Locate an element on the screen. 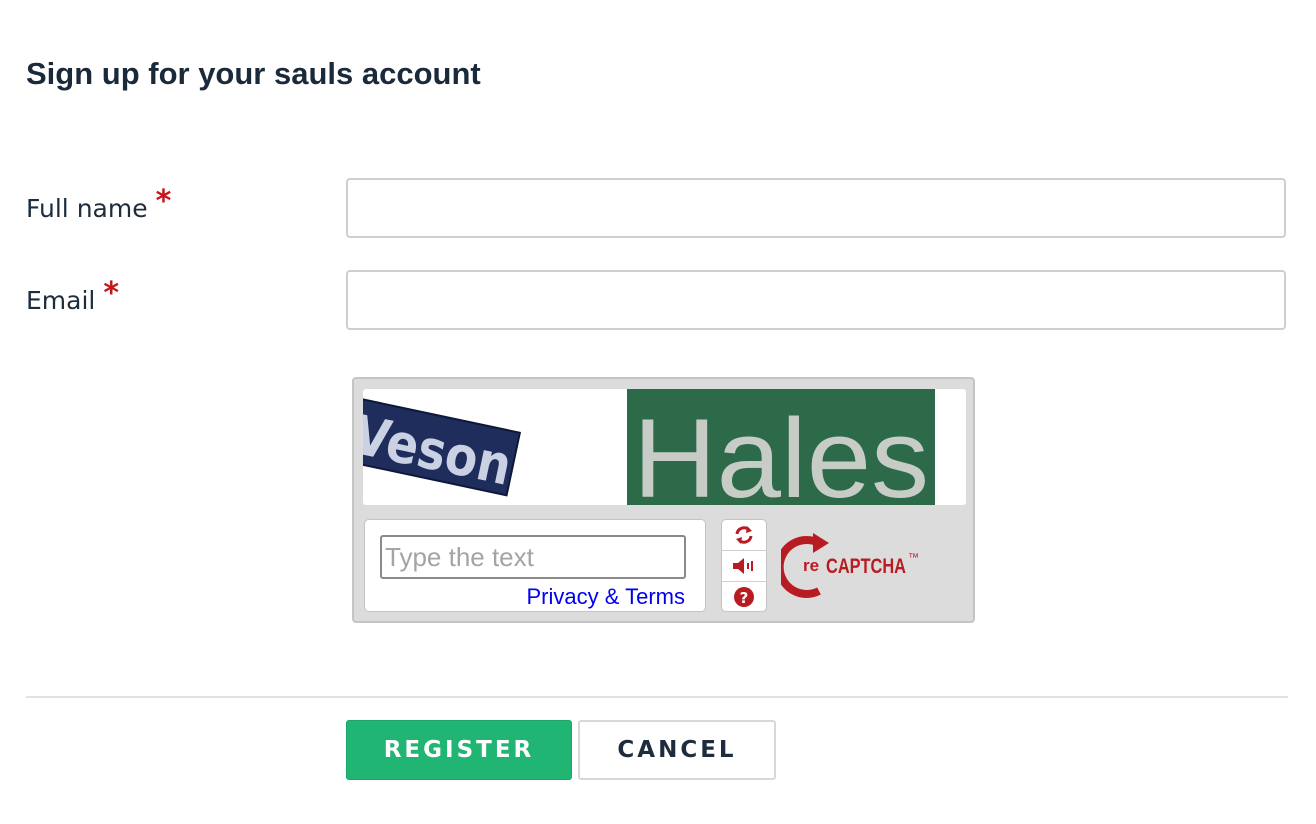 Image resolution: width=1316 pixels, height=824 pixels. full-name-label-text: Full name is located at coordinates (87, 208).